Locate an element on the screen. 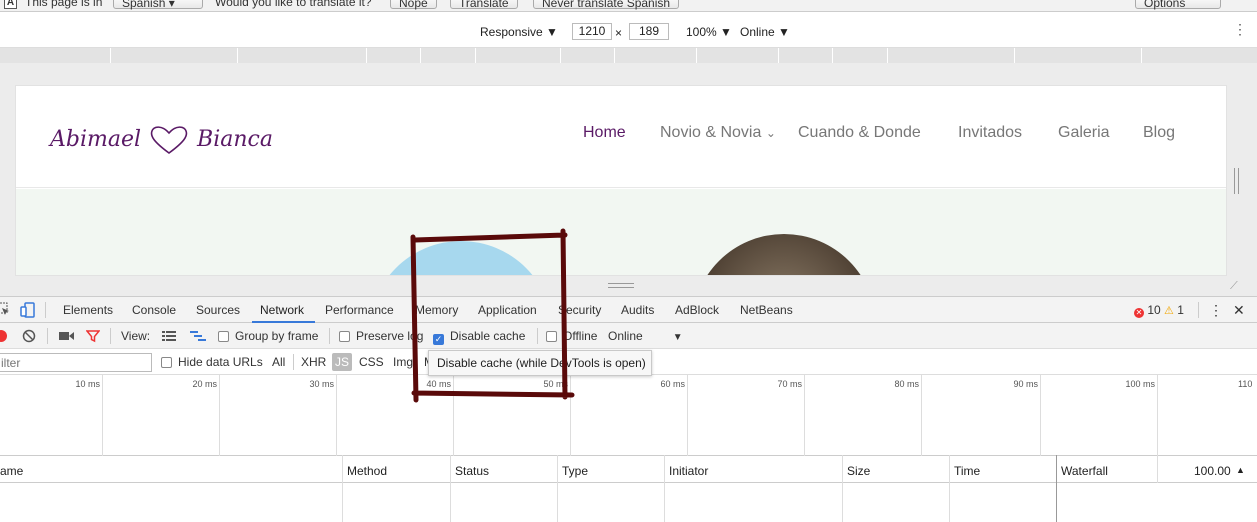  column-initiator: Initiator is located at coordinates (688, 471).